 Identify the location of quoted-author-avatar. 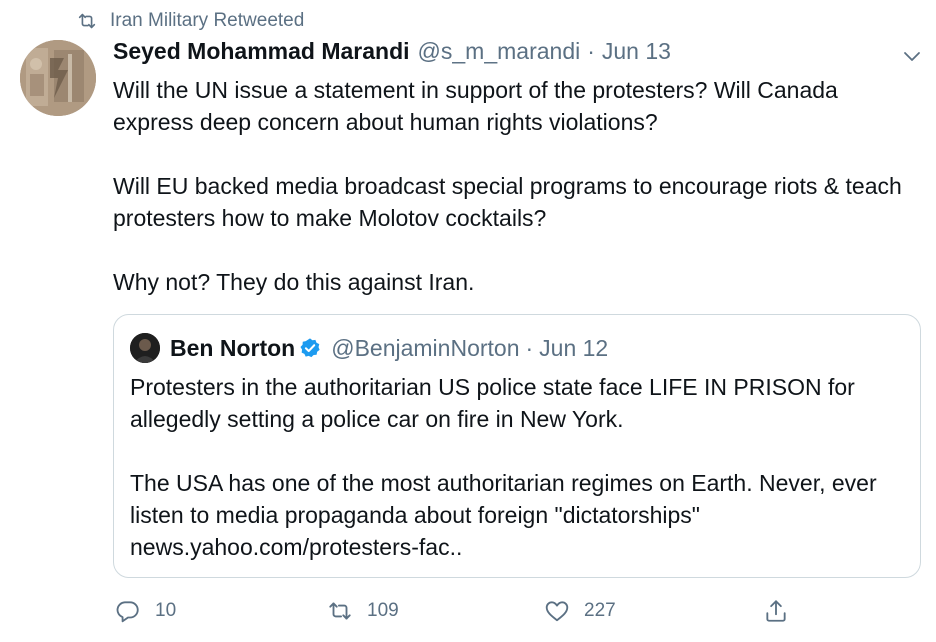
(145, 348).